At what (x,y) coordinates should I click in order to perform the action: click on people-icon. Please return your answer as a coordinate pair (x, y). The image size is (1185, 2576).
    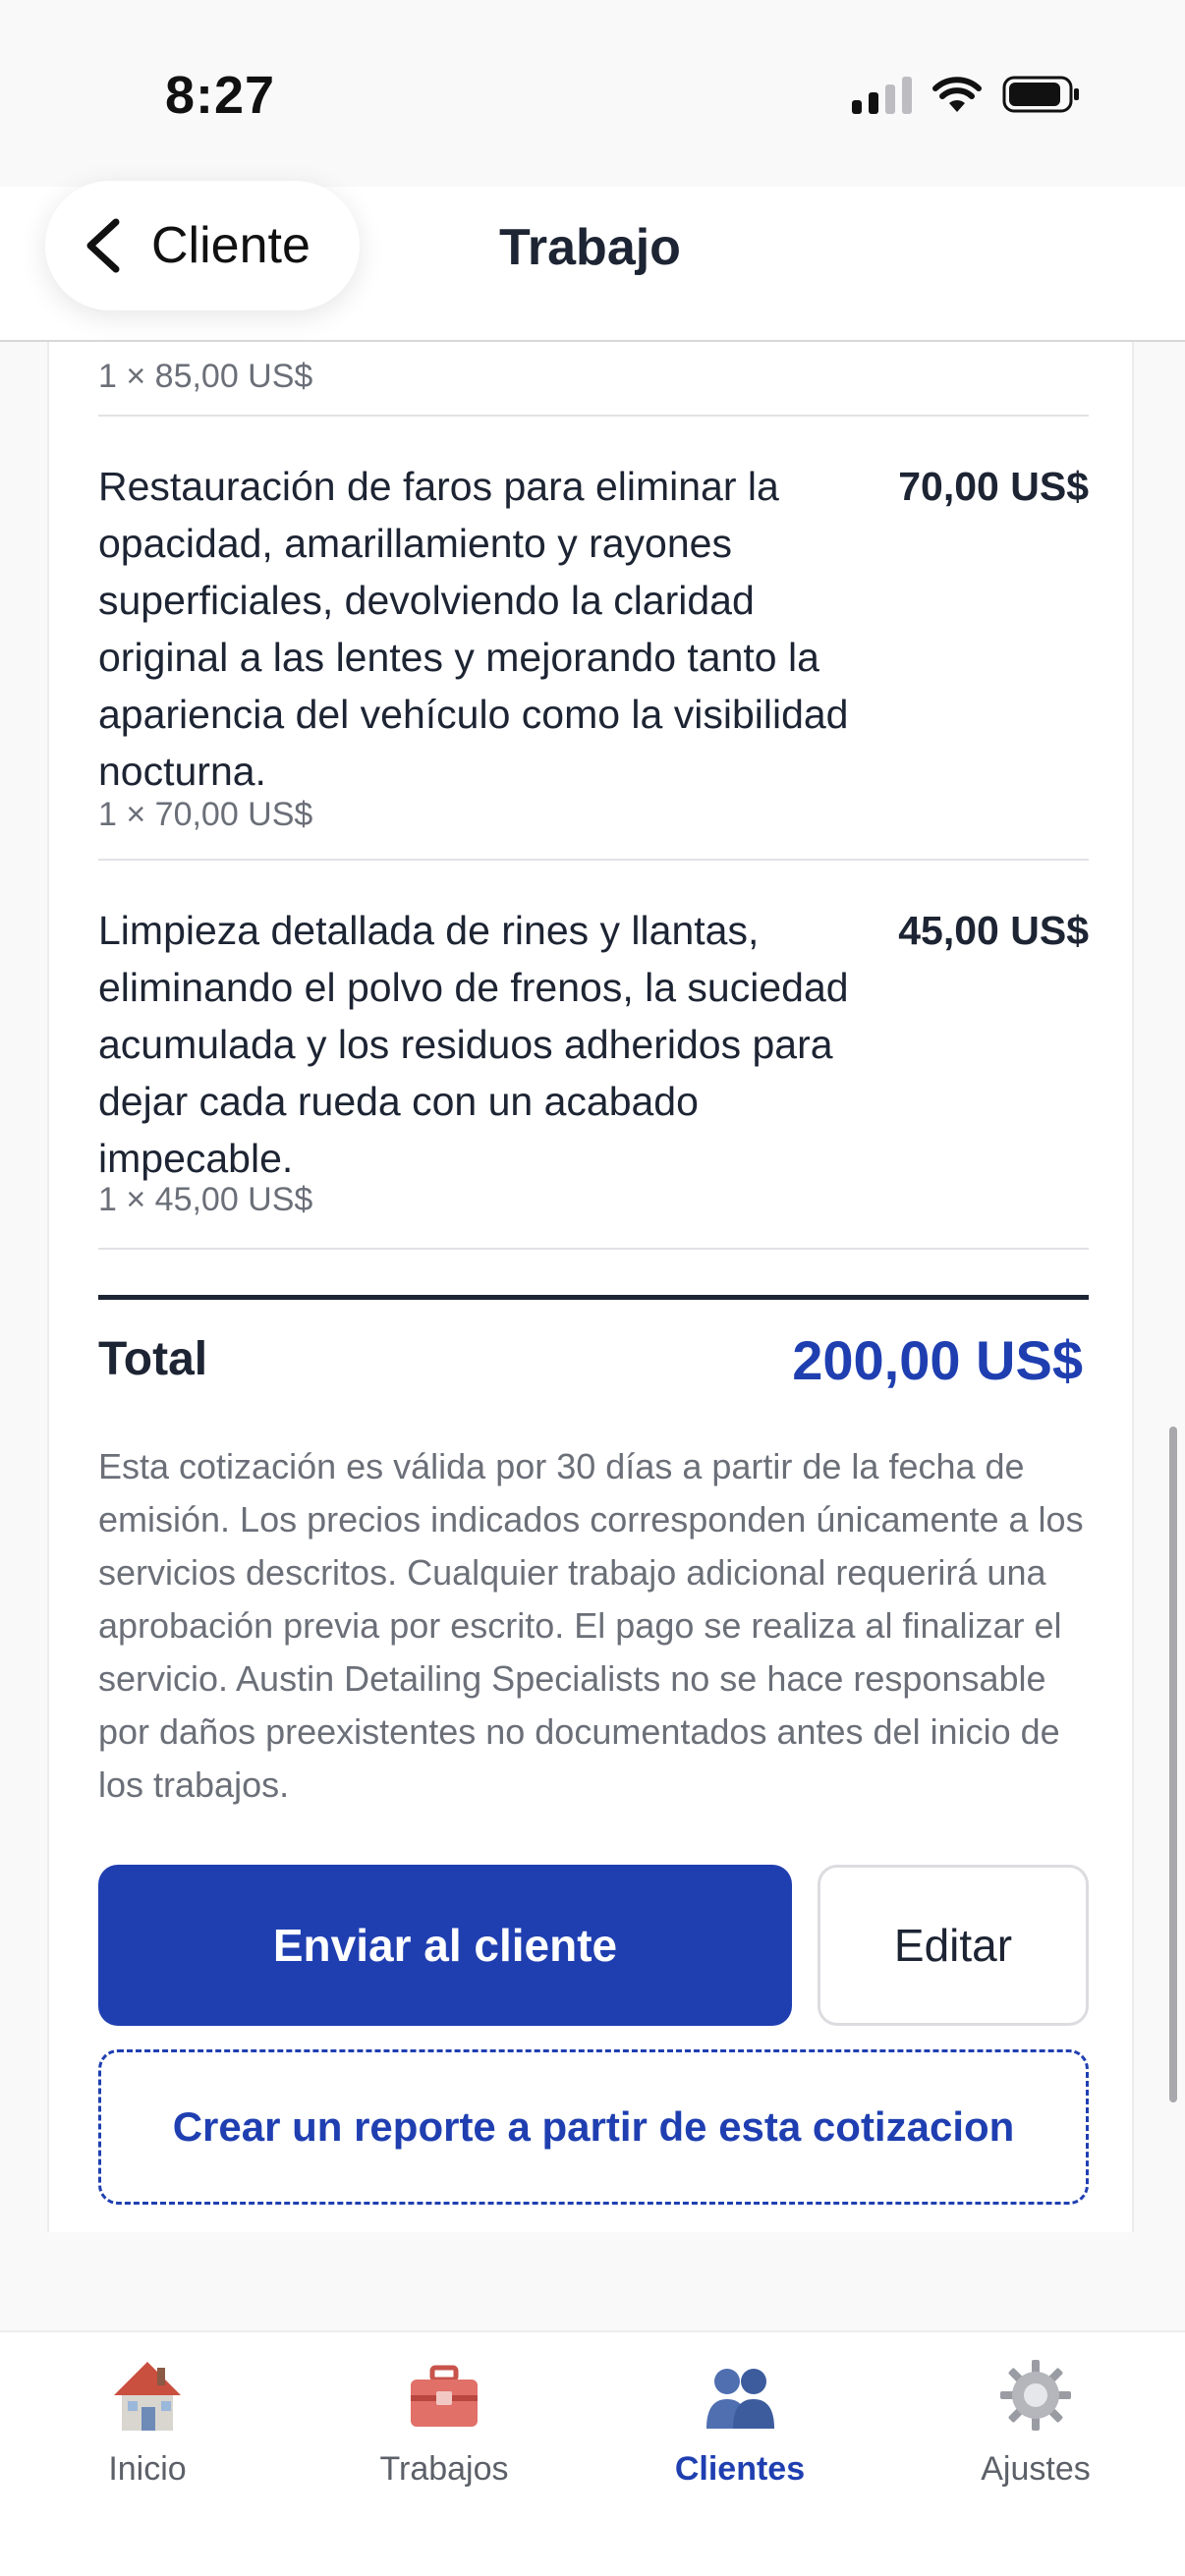
    Looking at the image, I should click on (740, 2399).